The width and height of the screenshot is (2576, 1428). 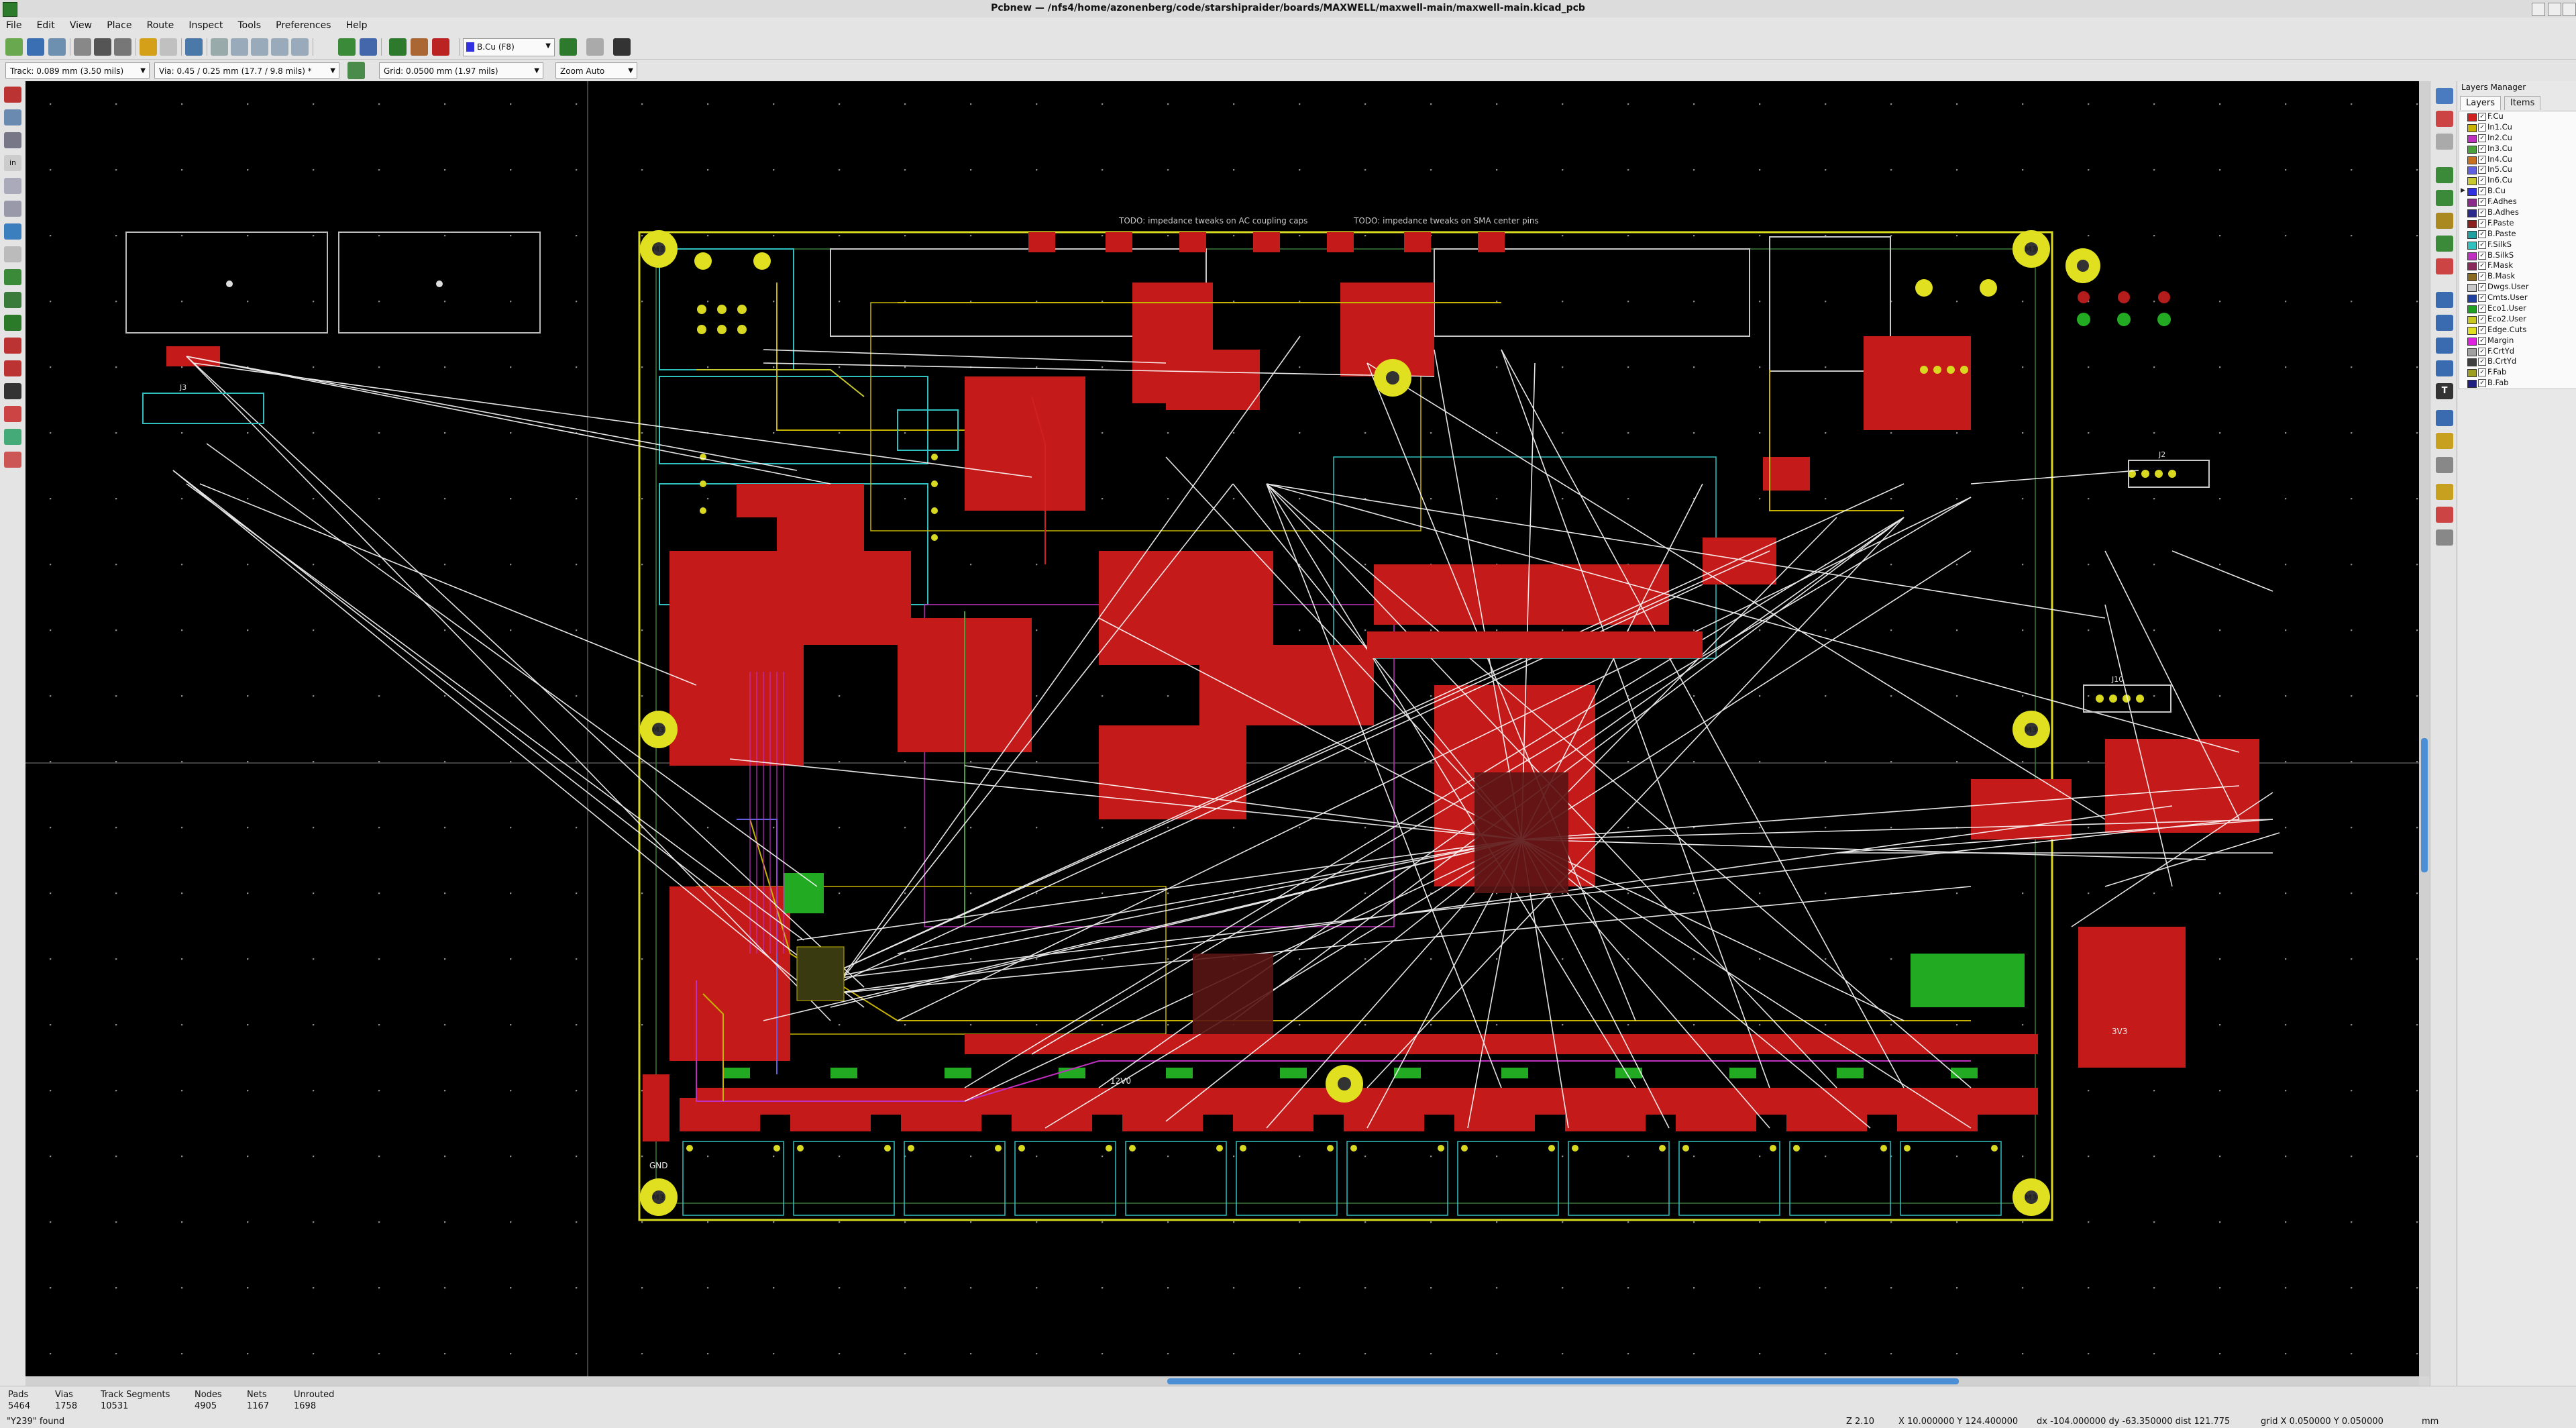 I want to click on zoom-fit-icon, so click(x=279, y=47).